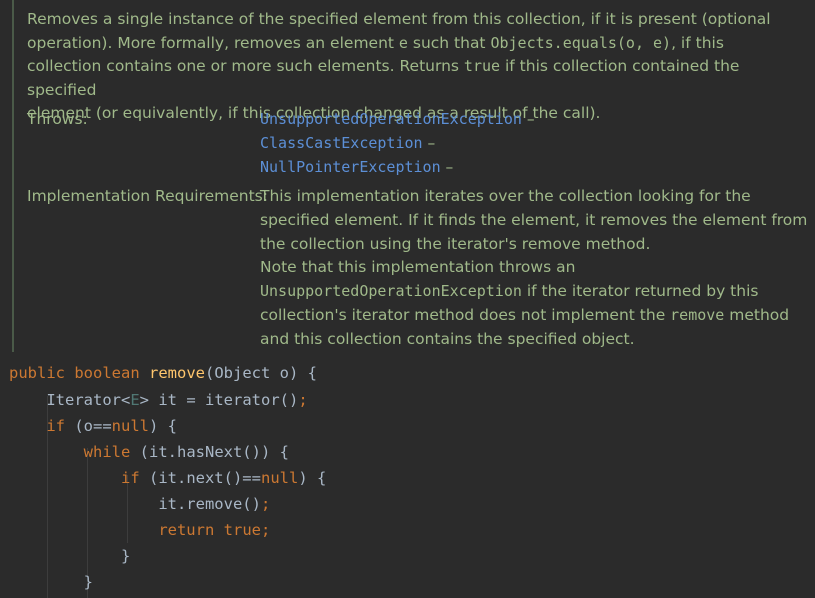  Describe the element at coordinates (449, 42) in the screenshot. I see `desc-text: such that` at that location.